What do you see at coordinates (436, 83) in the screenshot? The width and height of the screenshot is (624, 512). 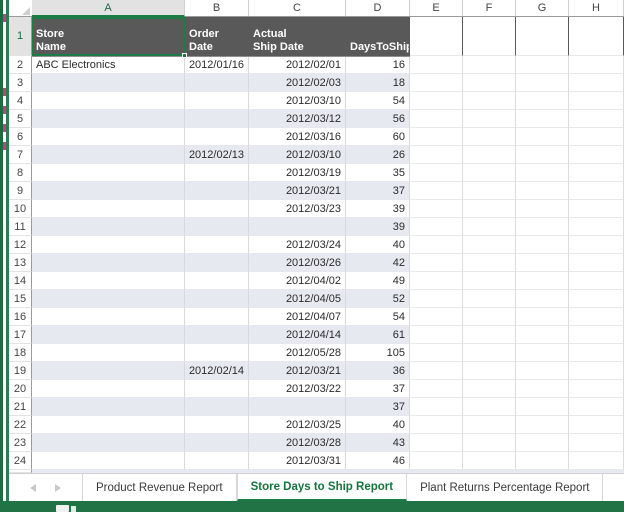 I see `empty-cell-E3` at bounding box center [436, 83].